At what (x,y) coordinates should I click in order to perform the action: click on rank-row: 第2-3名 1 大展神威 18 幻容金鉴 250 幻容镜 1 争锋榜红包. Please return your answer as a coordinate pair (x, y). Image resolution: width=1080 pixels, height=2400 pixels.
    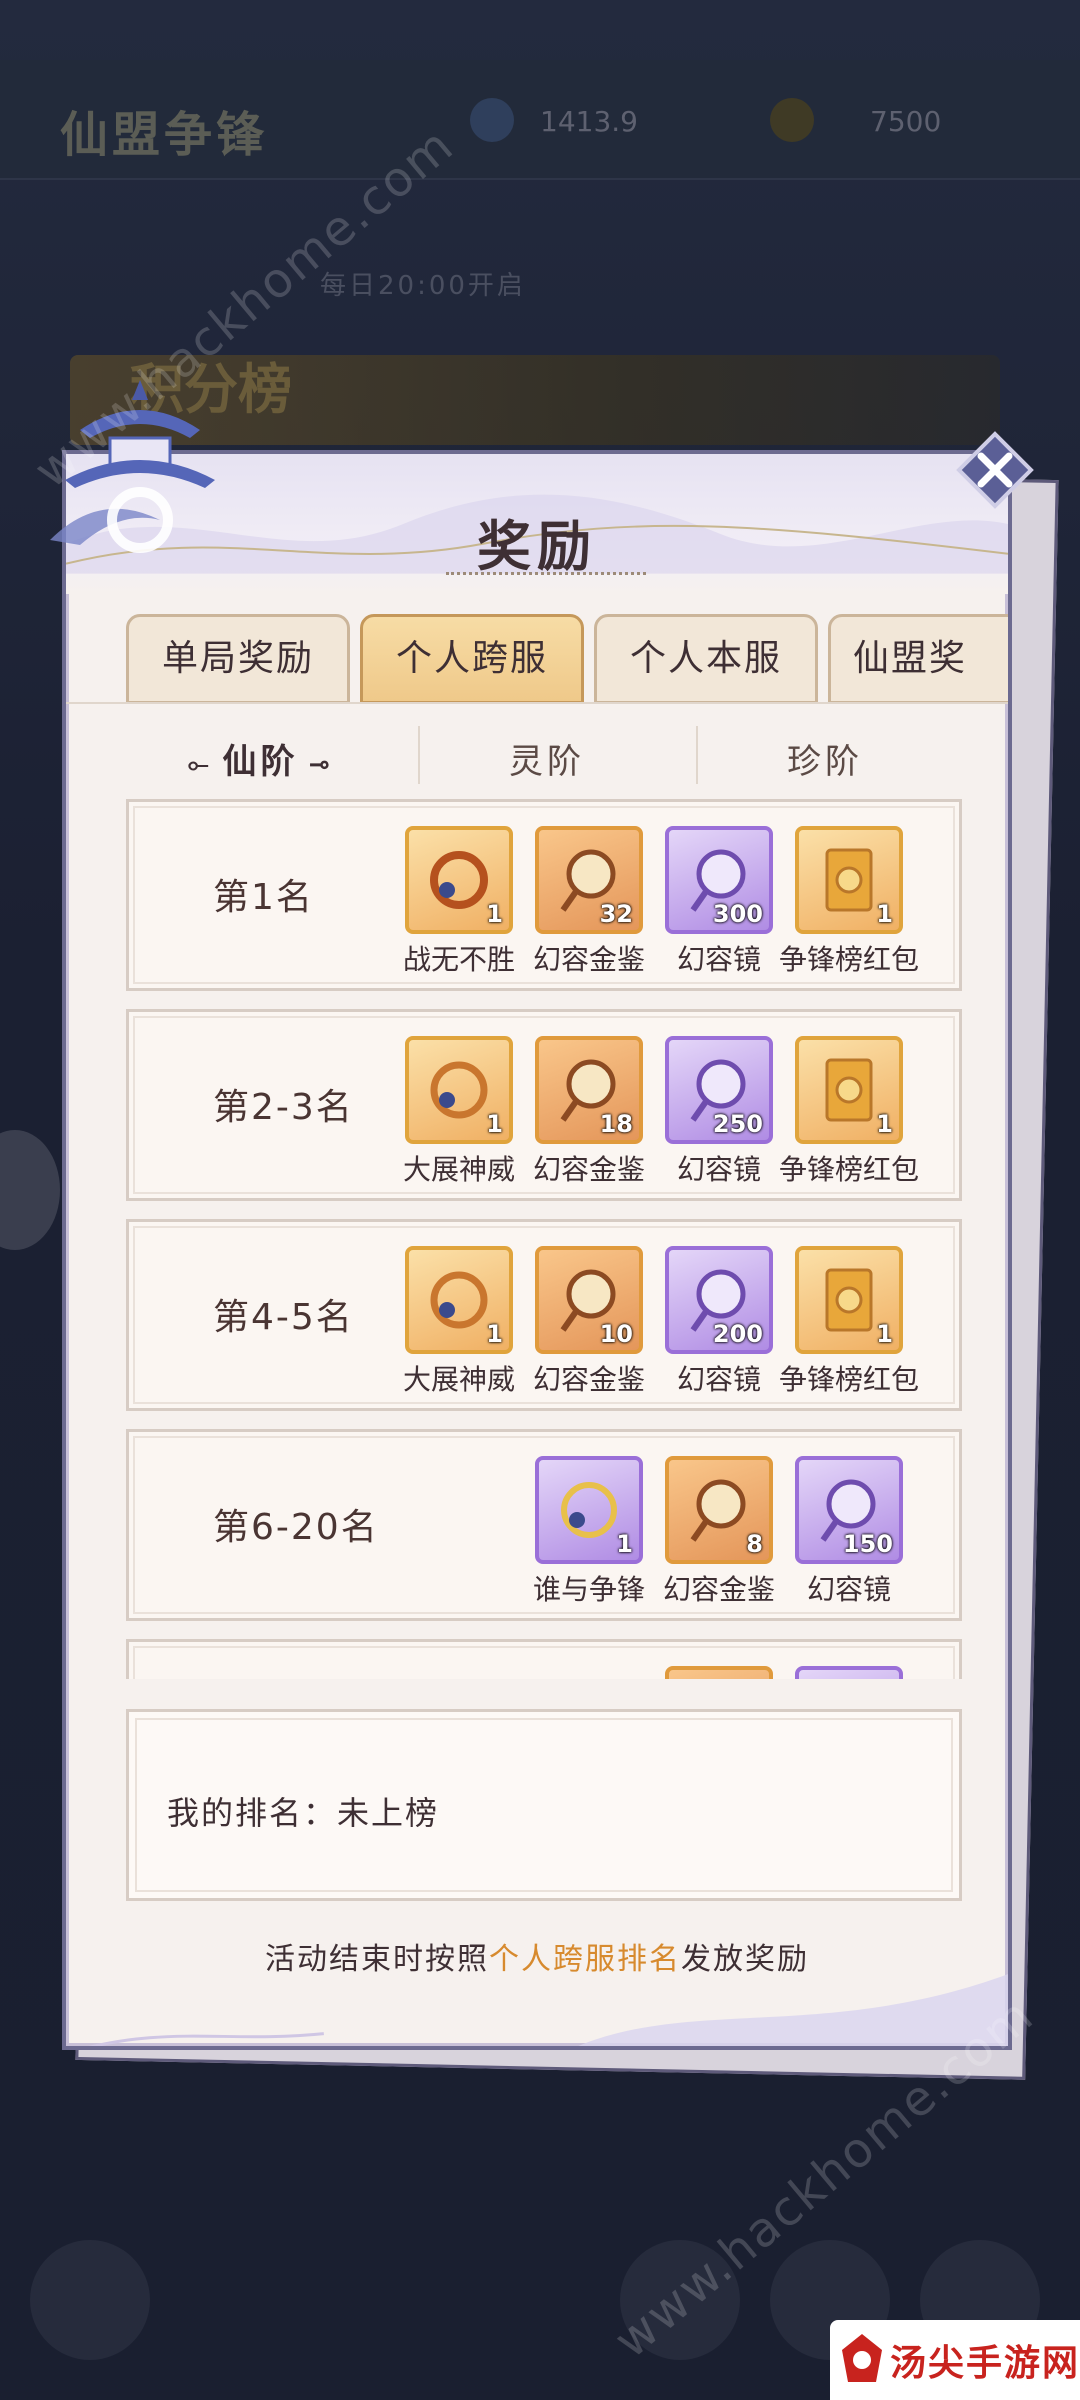
    Looking at the image, I should click on (544, 1105).